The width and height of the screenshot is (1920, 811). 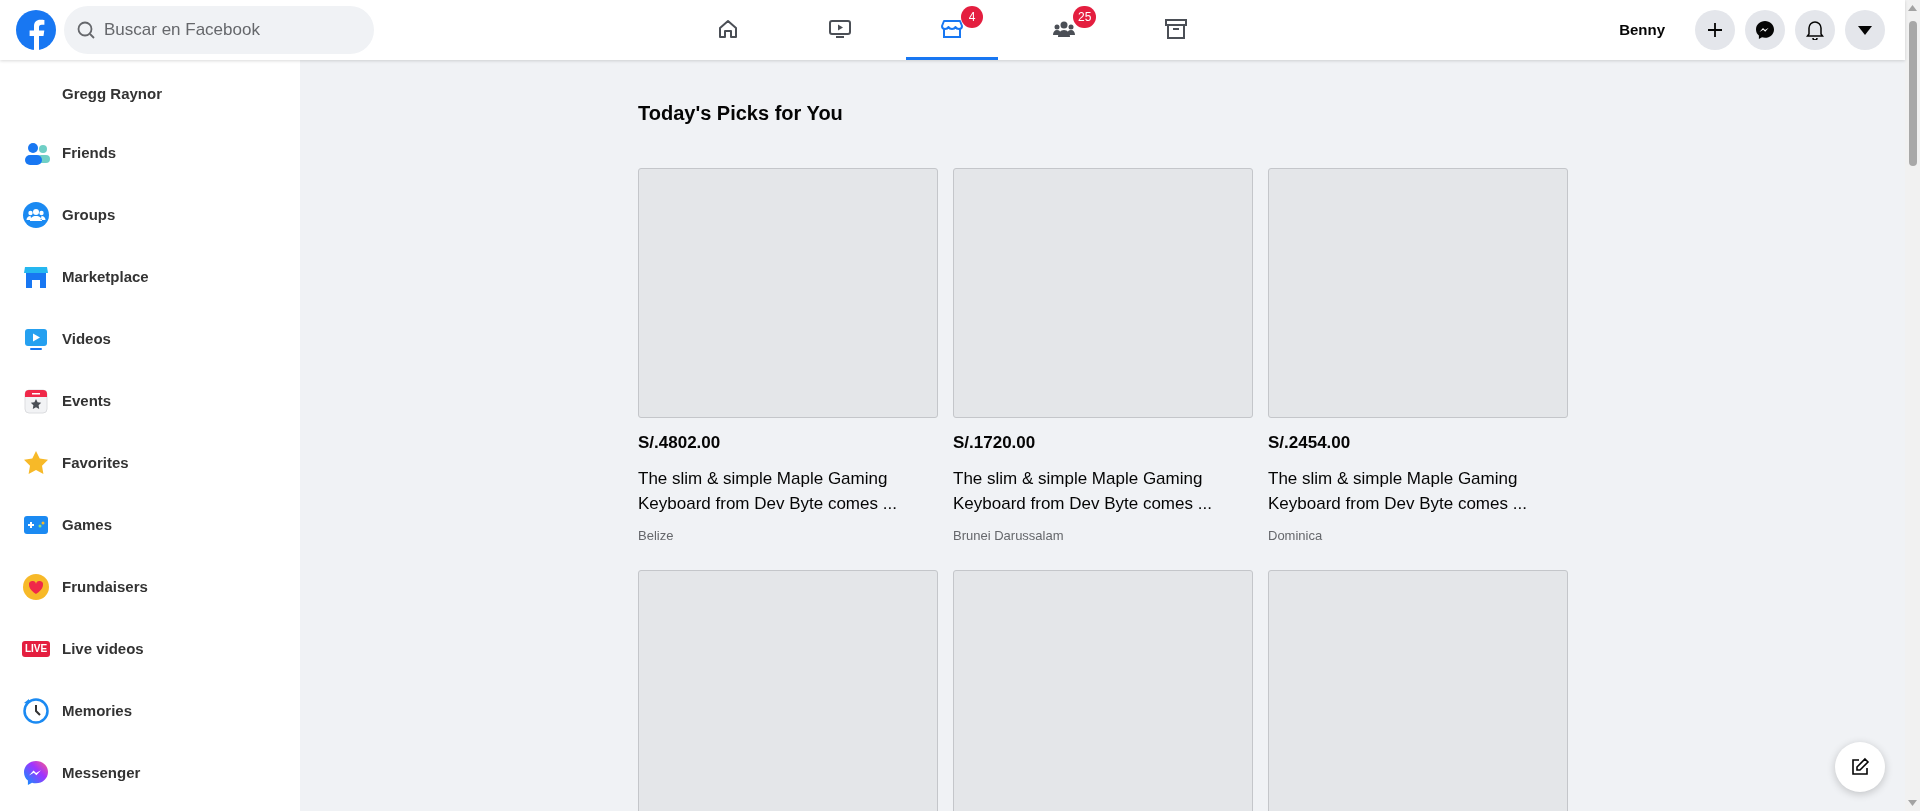 I want to click on calendar-icon, so click(x=36, y=401).